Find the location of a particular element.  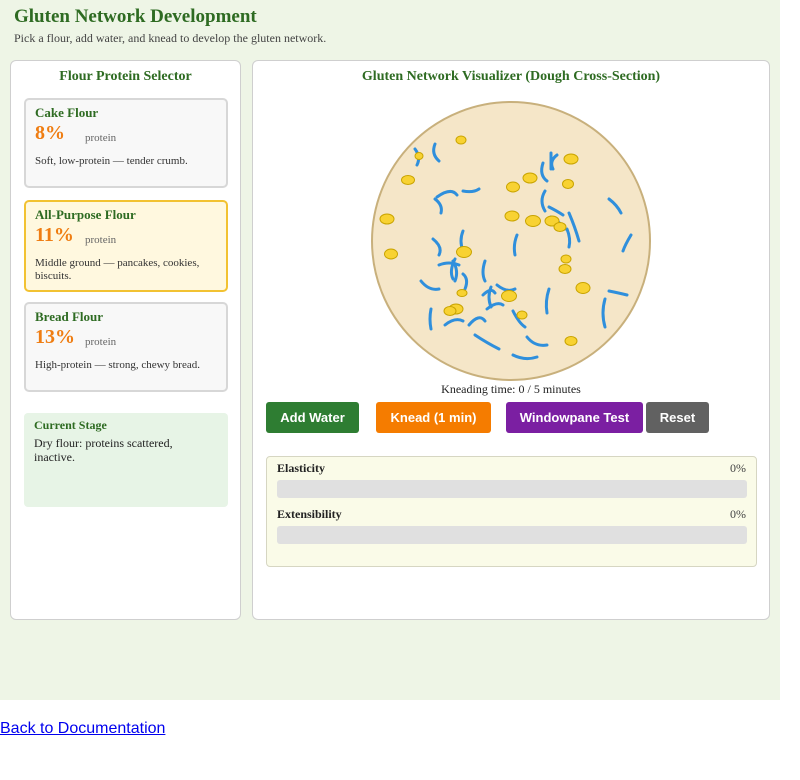

back-to-documentation-link: Back to Documentation is located at coordinates (82, 729).